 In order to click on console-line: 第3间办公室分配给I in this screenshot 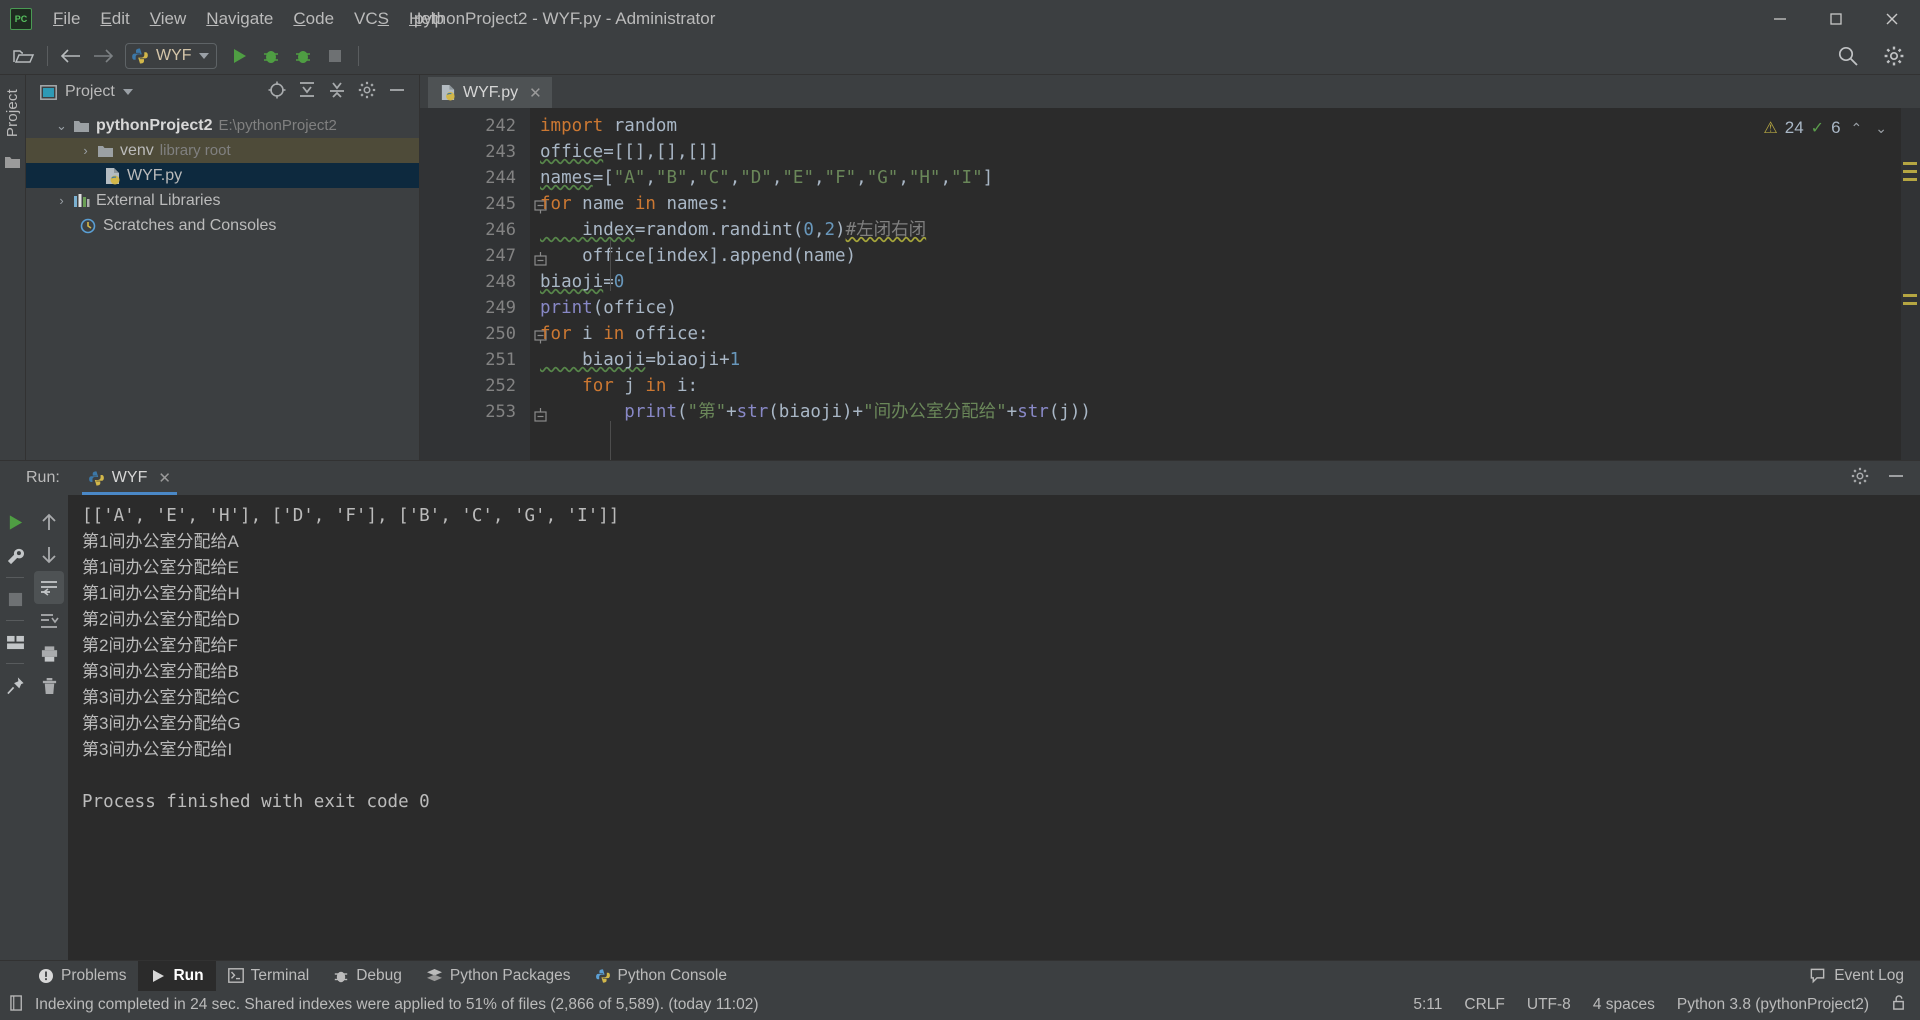, I will do `click(157, 749)`.